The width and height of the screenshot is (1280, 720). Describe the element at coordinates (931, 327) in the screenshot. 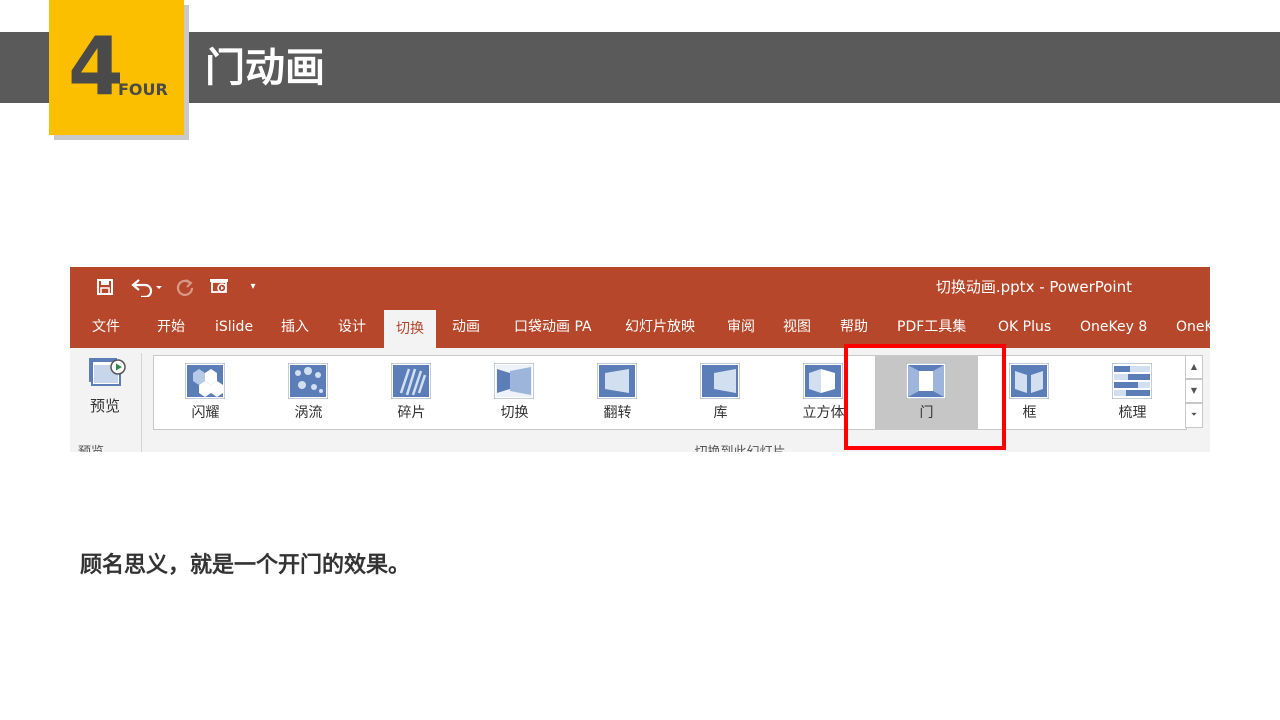

I see `tab-pdf-tools: PDF工具集` at that location.